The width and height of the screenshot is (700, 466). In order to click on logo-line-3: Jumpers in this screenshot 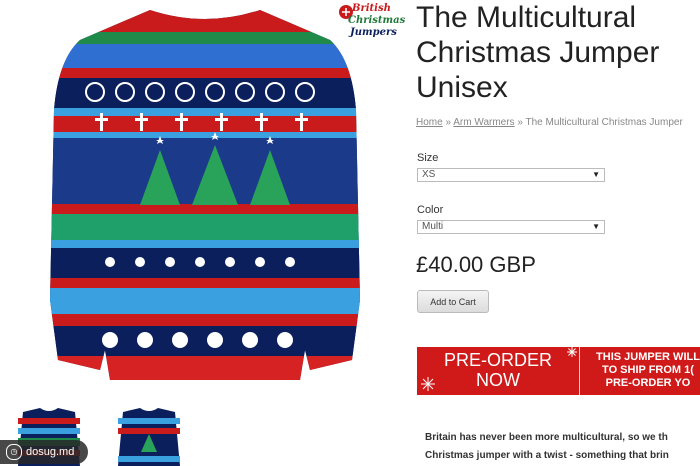, I will do `click(373, 32)`.